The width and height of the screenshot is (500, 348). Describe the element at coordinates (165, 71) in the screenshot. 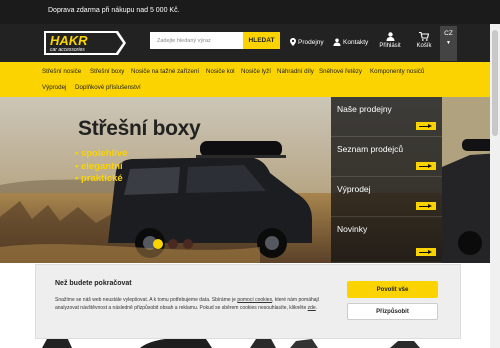

I see `nav-item-towbar-carriers: Nosiče na tažné zařízení` at that location.